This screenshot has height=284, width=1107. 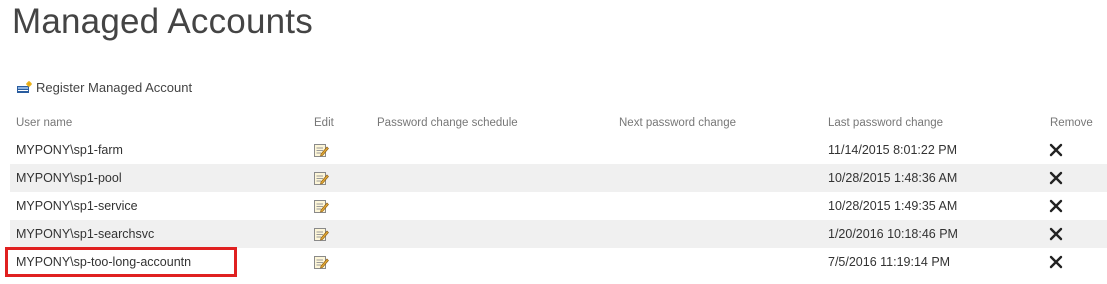 What do you see at coordinates (893, 234) in the screenshot?
I see `last-change-cell: 1/20/2016 10:18:46 PM` at bounding box center [893, 234].